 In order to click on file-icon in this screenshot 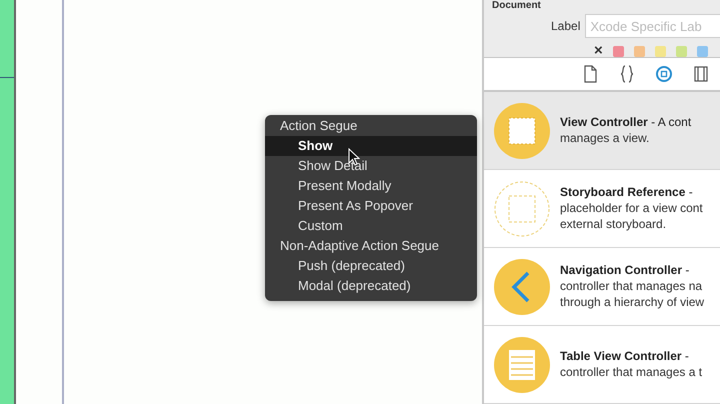, I will do `click(590, 74)`.